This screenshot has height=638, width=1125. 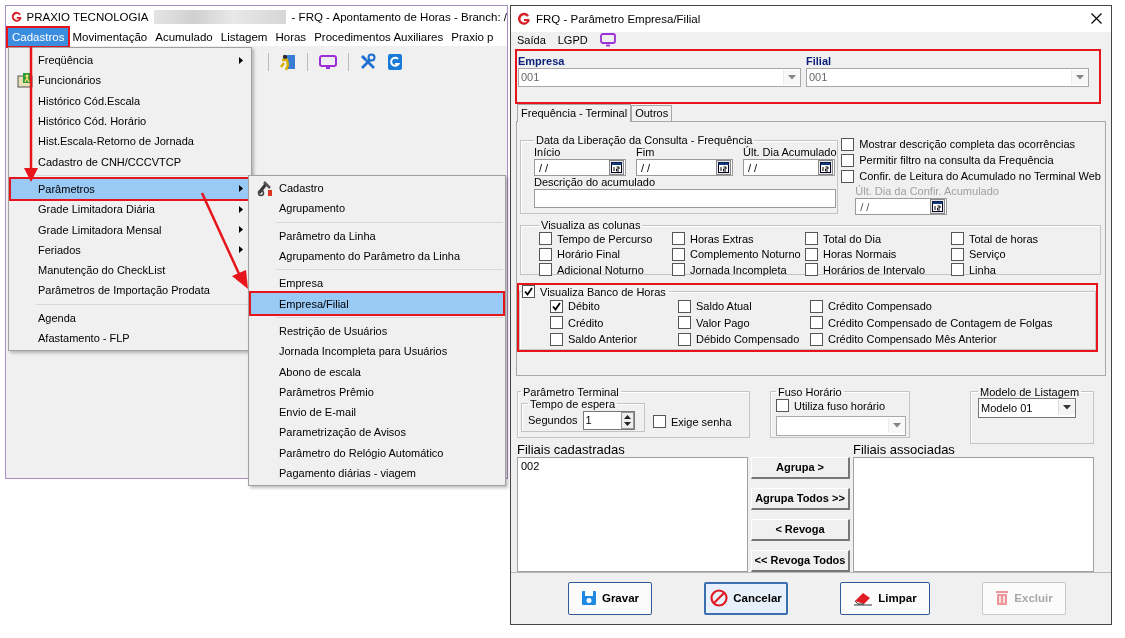 I want to click on transfer-button: << Revoga Todos, so click(x=800, y=560).